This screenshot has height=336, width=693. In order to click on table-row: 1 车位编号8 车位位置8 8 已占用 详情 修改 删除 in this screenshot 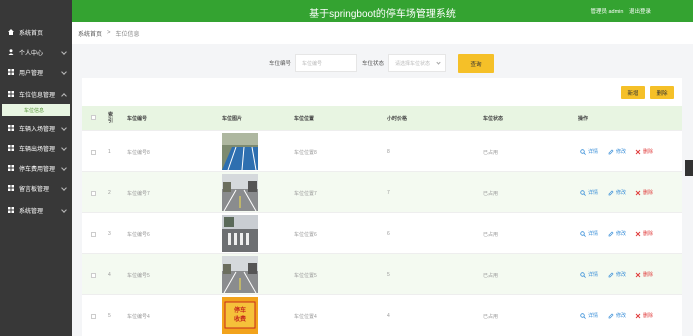, I will do `click(382, 150)`.